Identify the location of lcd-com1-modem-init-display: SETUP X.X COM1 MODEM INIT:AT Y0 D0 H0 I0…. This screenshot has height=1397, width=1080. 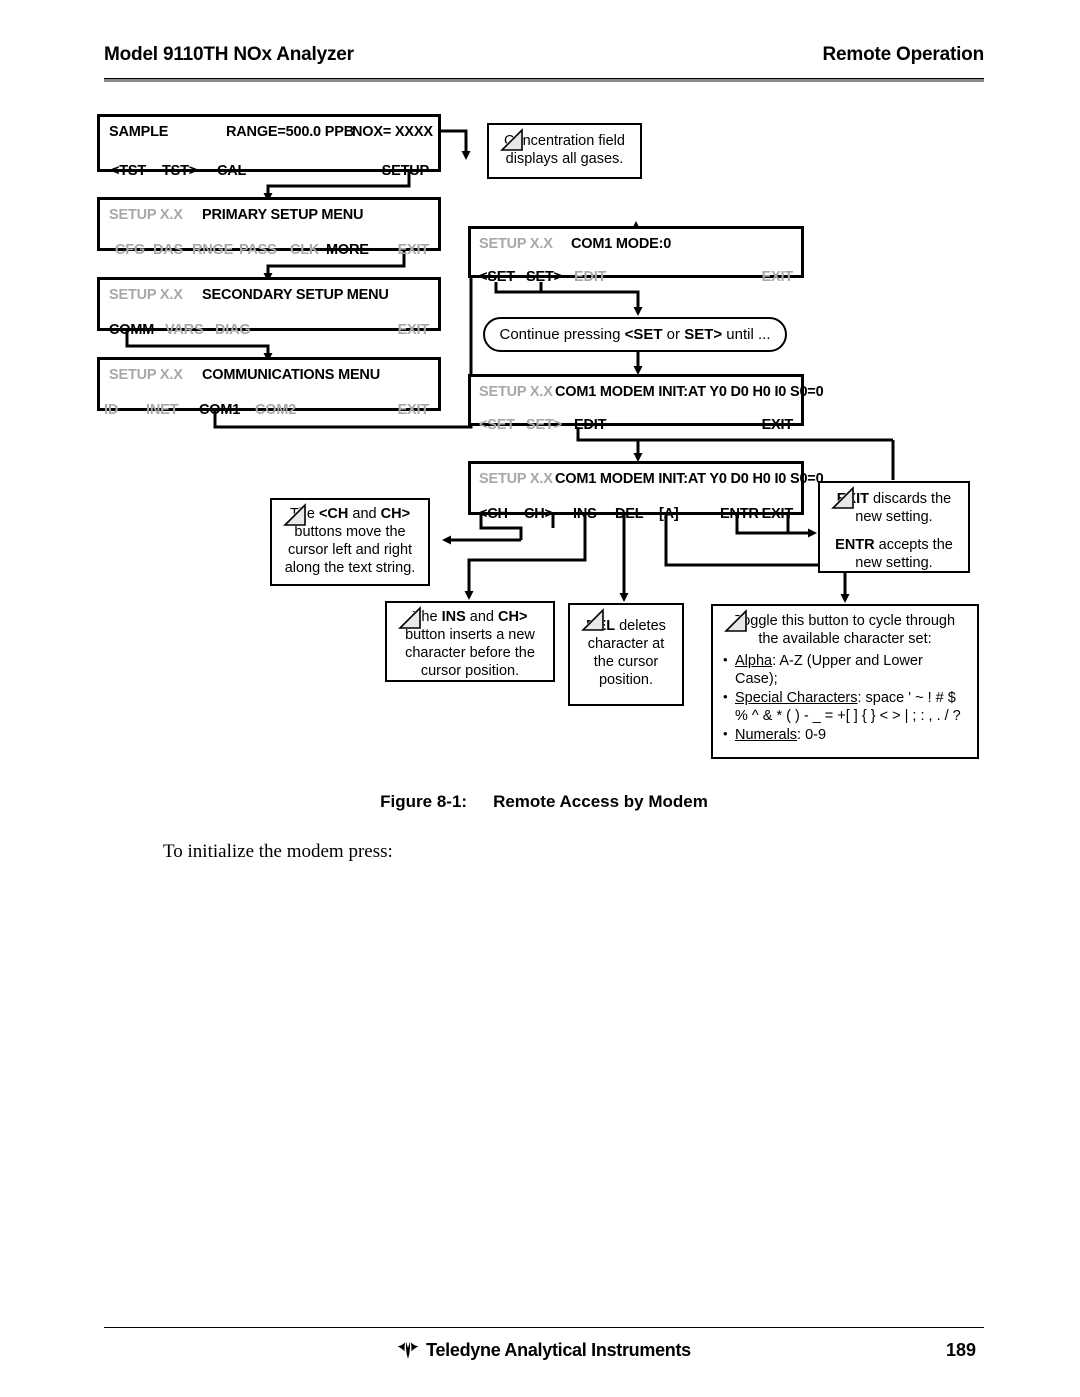
(646, 403).